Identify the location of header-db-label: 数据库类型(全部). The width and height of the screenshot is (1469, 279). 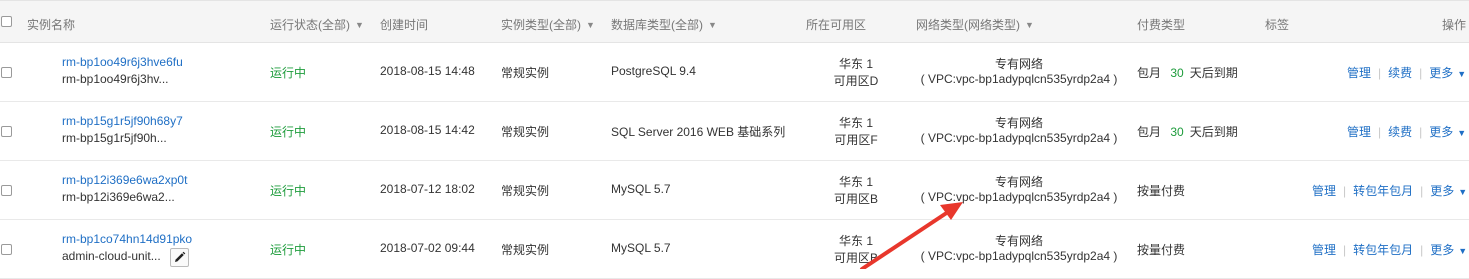
(657, 25).